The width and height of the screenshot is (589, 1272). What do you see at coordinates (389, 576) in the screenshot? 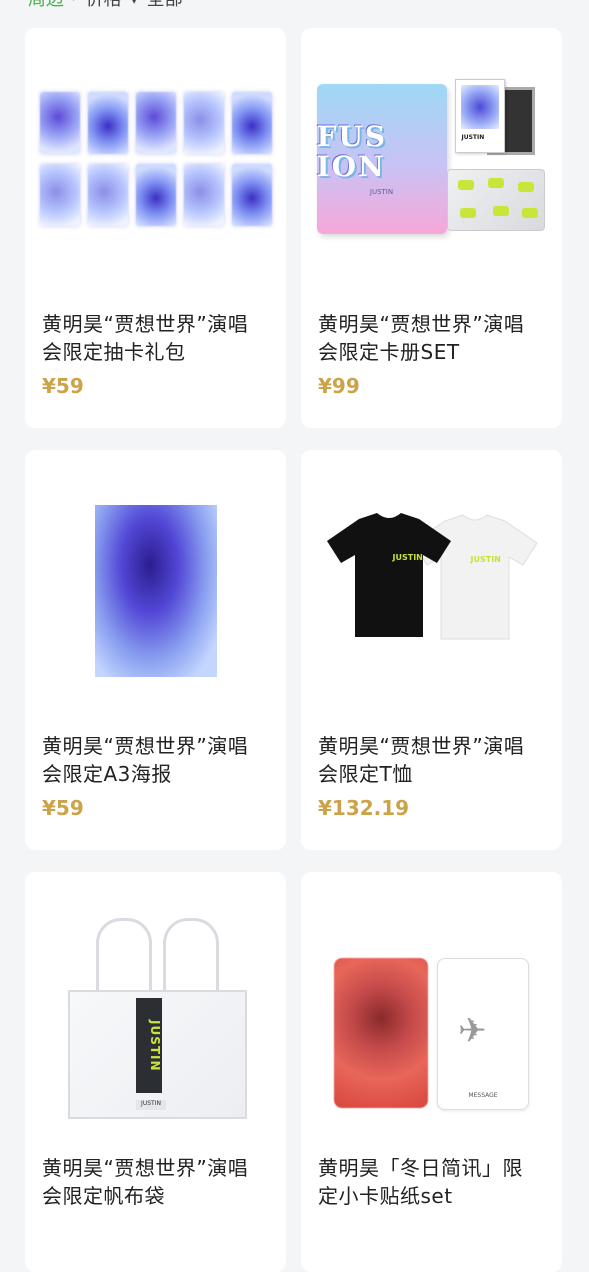
I see `black-tshirt-image: JUSTIN` at bounding box center [389, 576].